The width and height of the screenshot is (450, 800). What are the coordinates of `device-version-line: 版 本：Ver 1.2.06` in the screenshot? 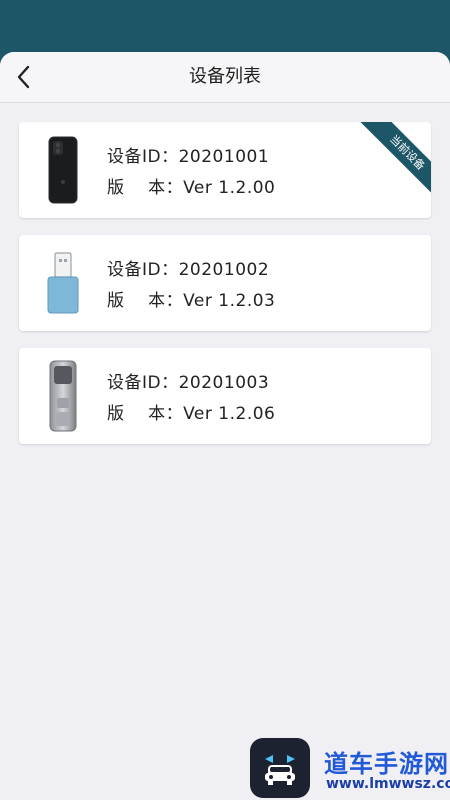 It's located at (191, 414).